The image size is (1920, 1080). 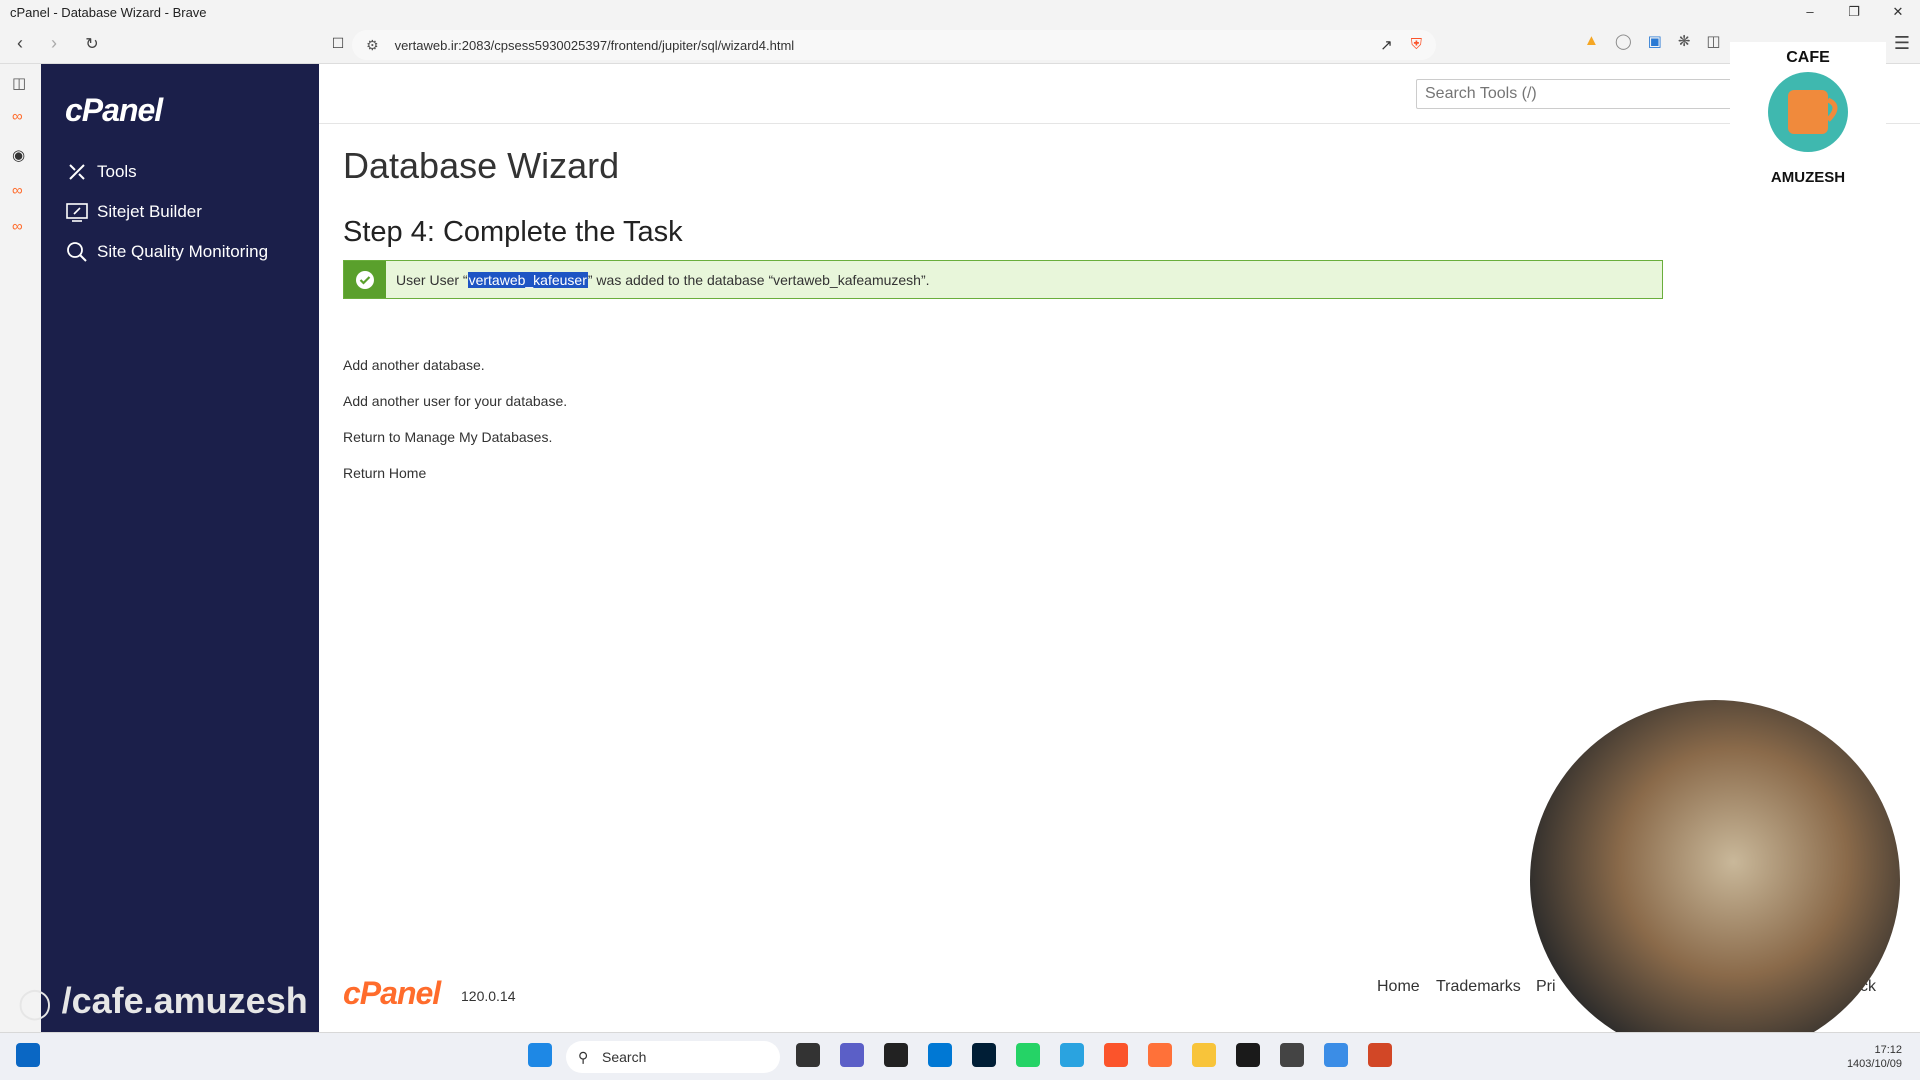 I want to click on window-title: cPanel - Database Wizard - Brave, so click(x=108, y=12).